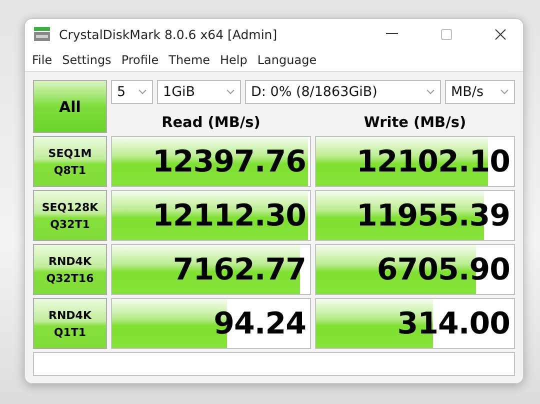 This screenshot has width=540, height=404. I want to click on menu-item: Profile, so click(140, 60).